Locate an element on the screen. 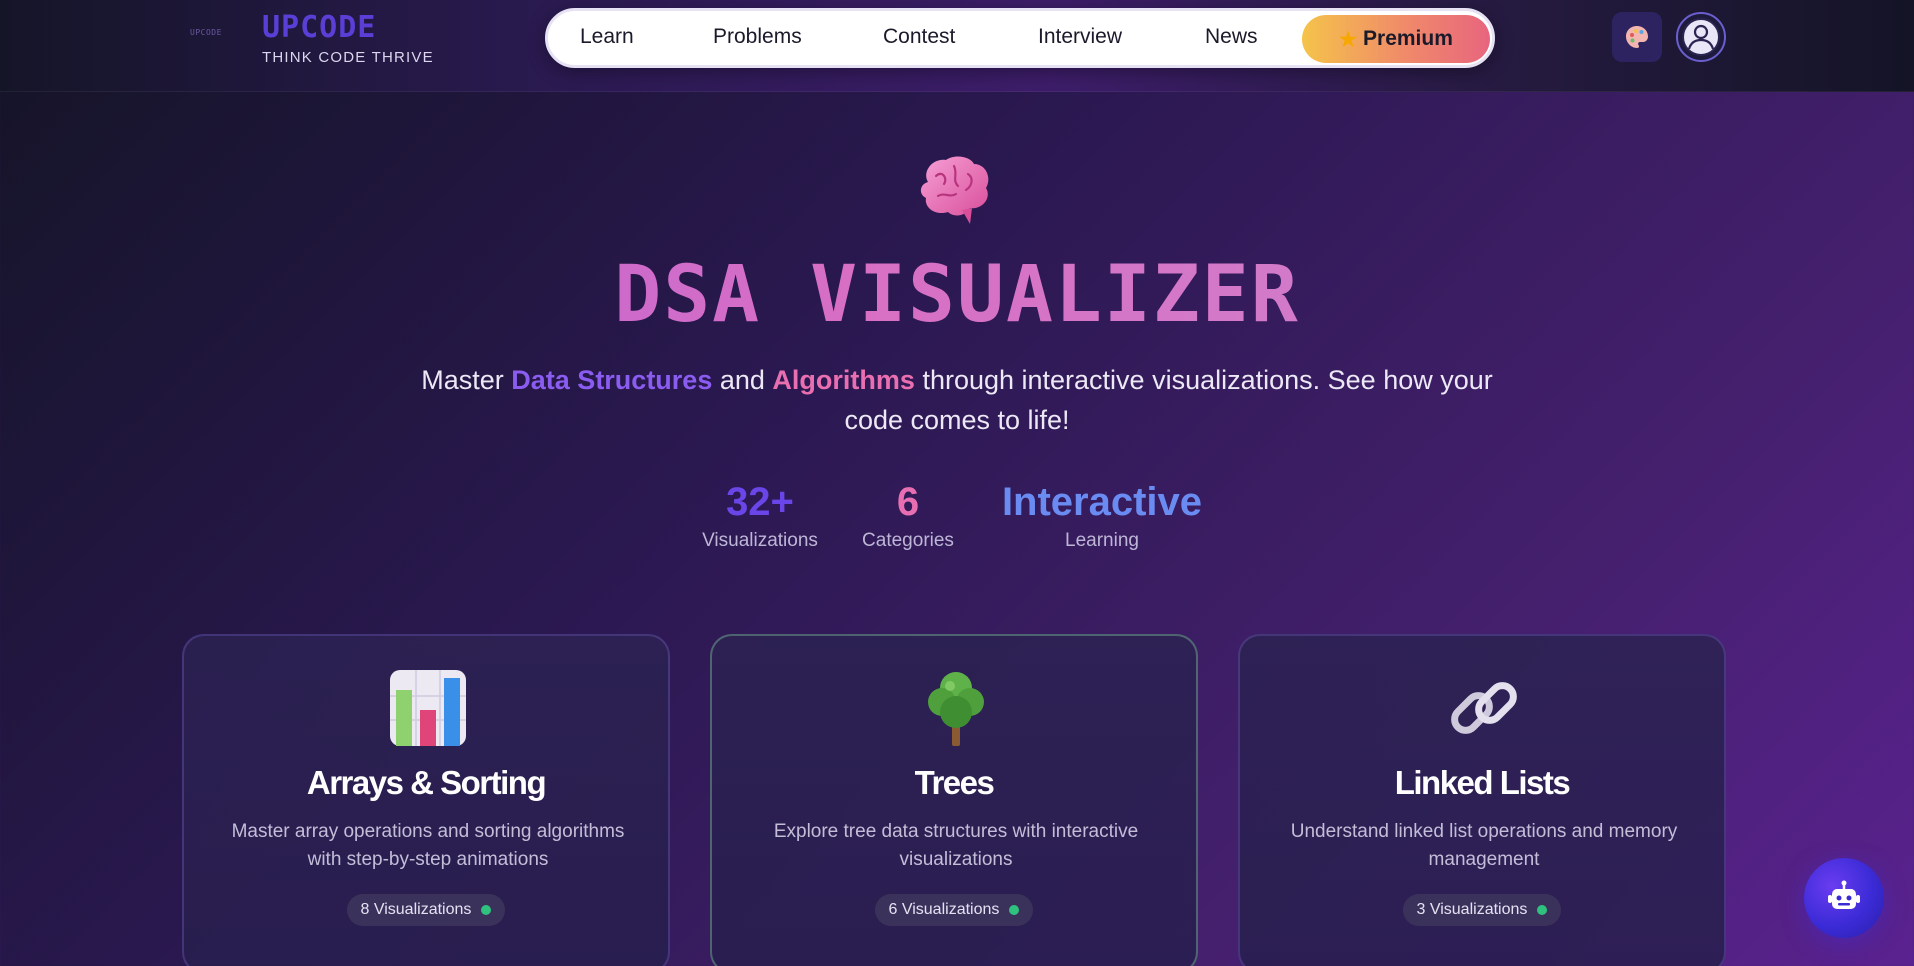 Image resolution: width=1914 pixels, height=966 pixels. profile-avatar-button is located at coordinates (1701, 37).